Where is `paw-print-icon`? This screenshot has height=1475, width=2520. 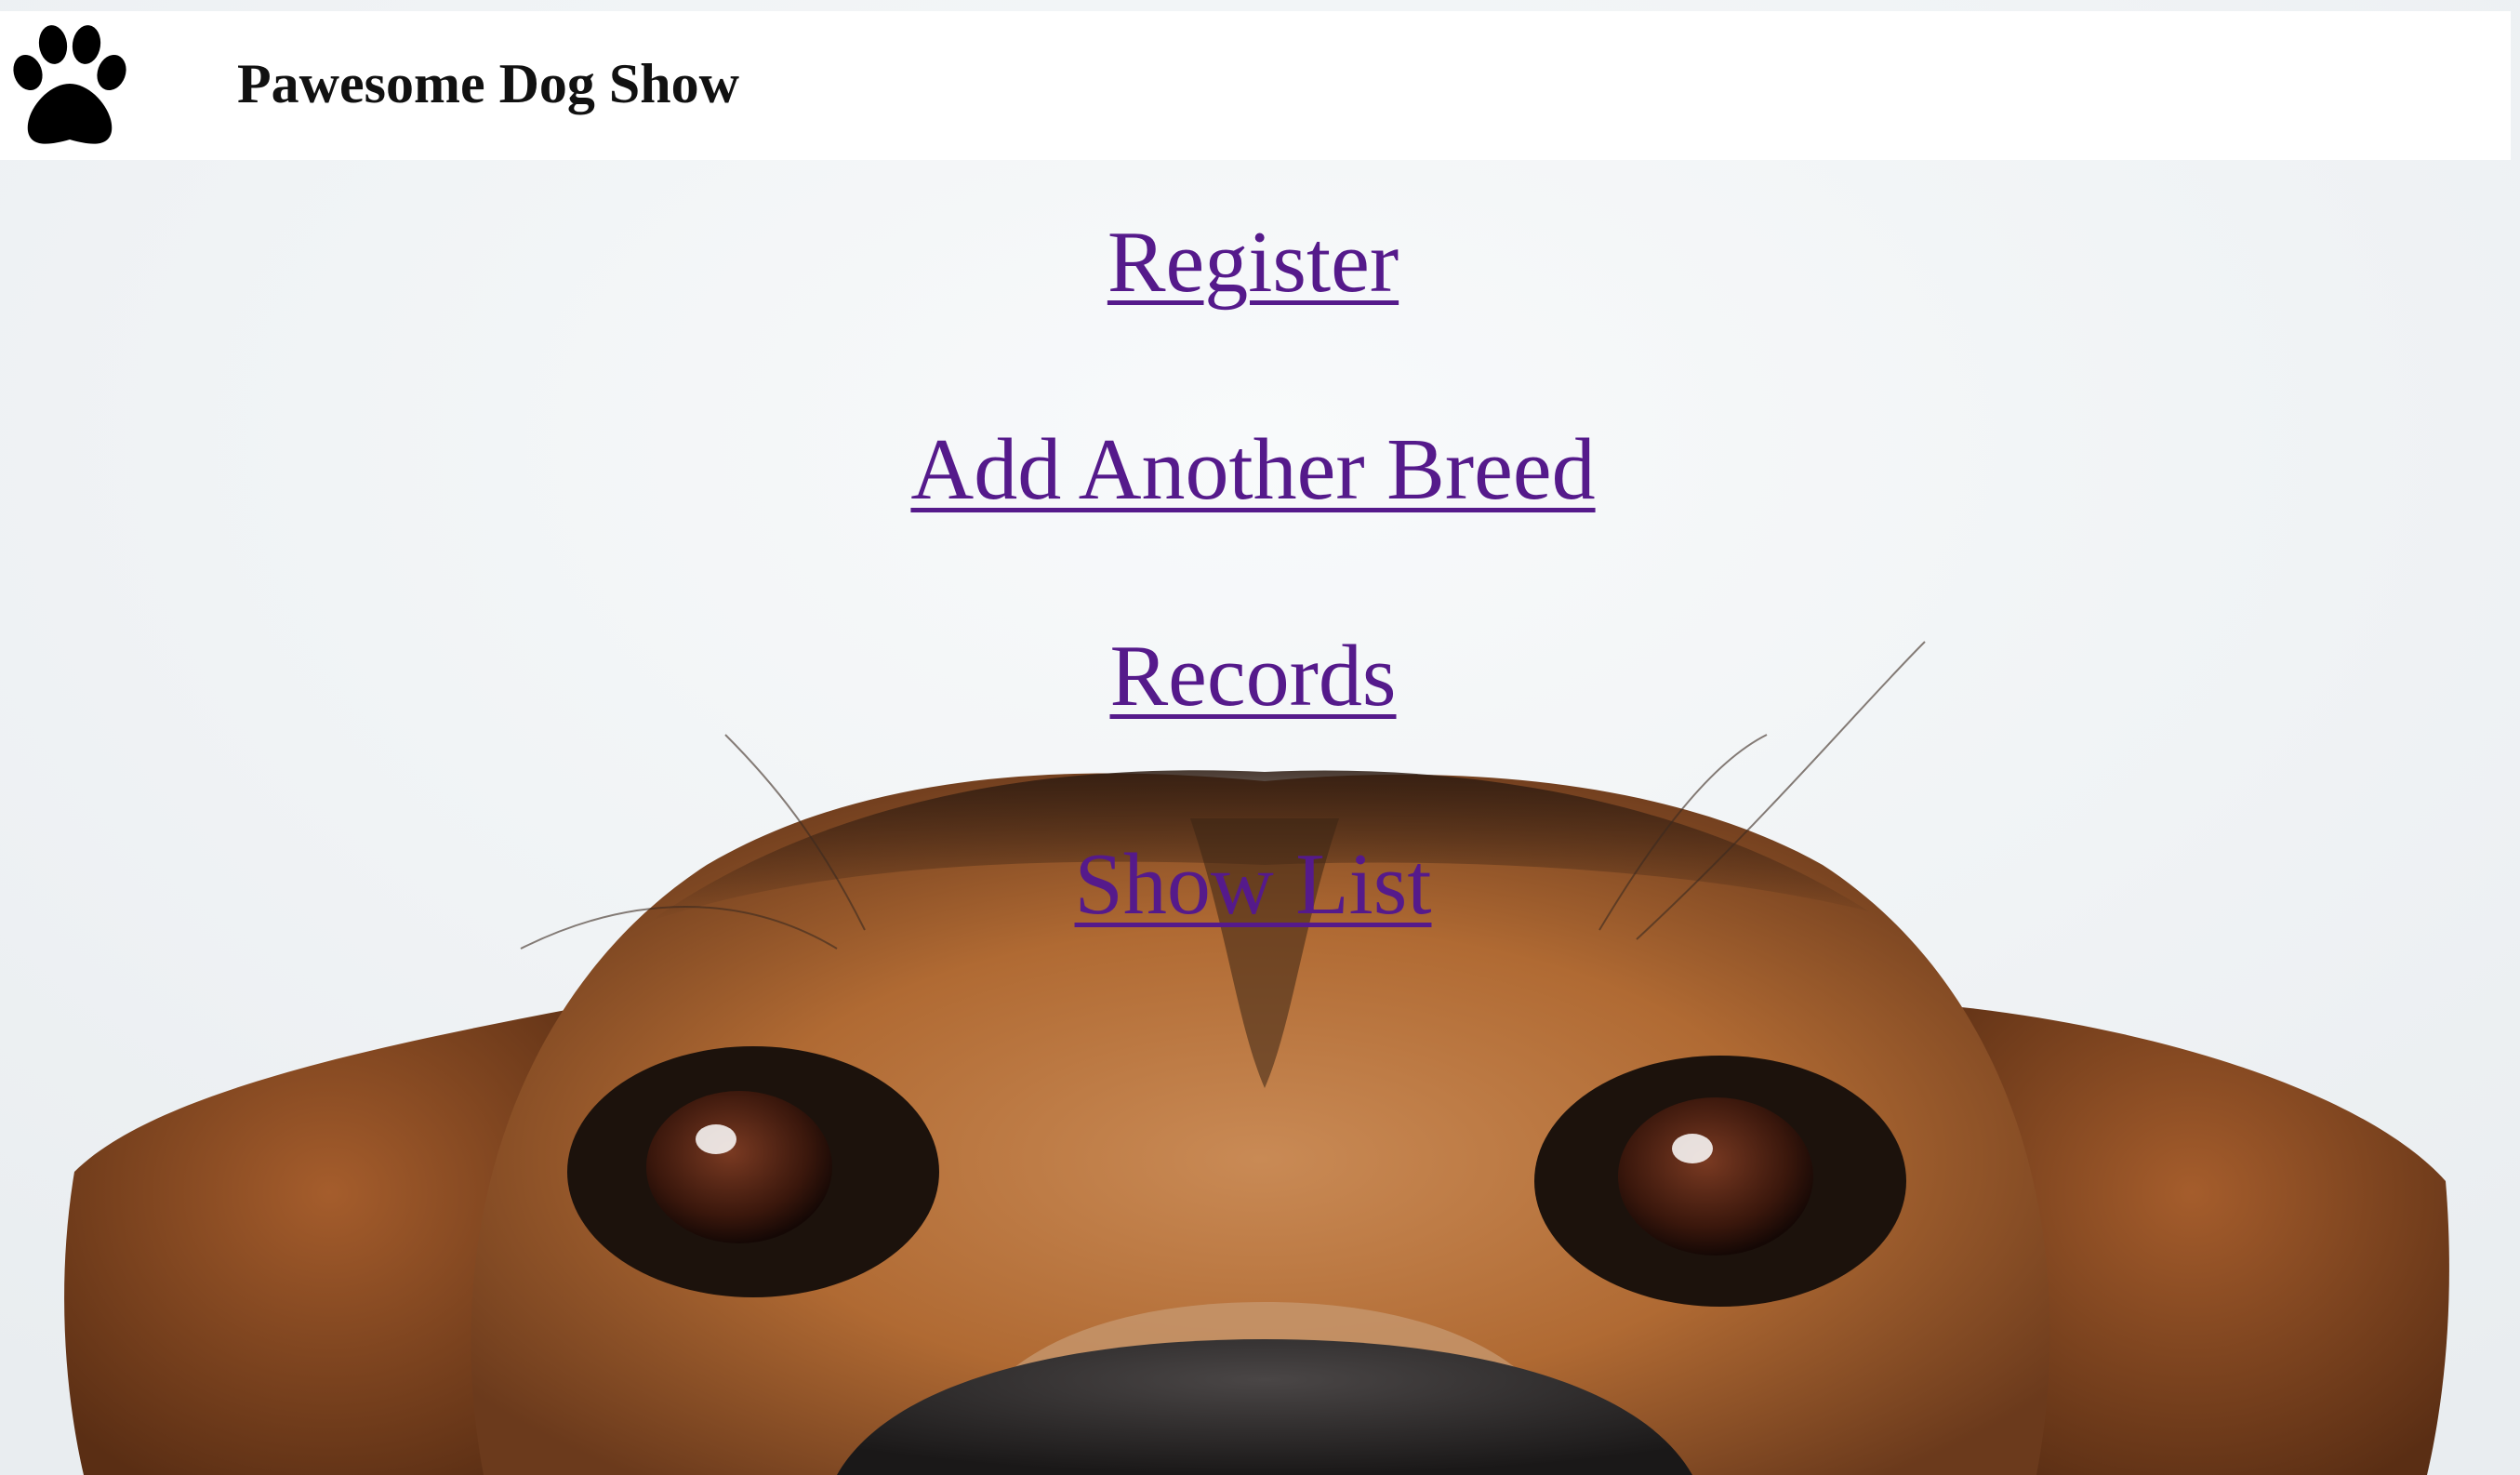 paw-print-icon is located at coordinates (69, 86).